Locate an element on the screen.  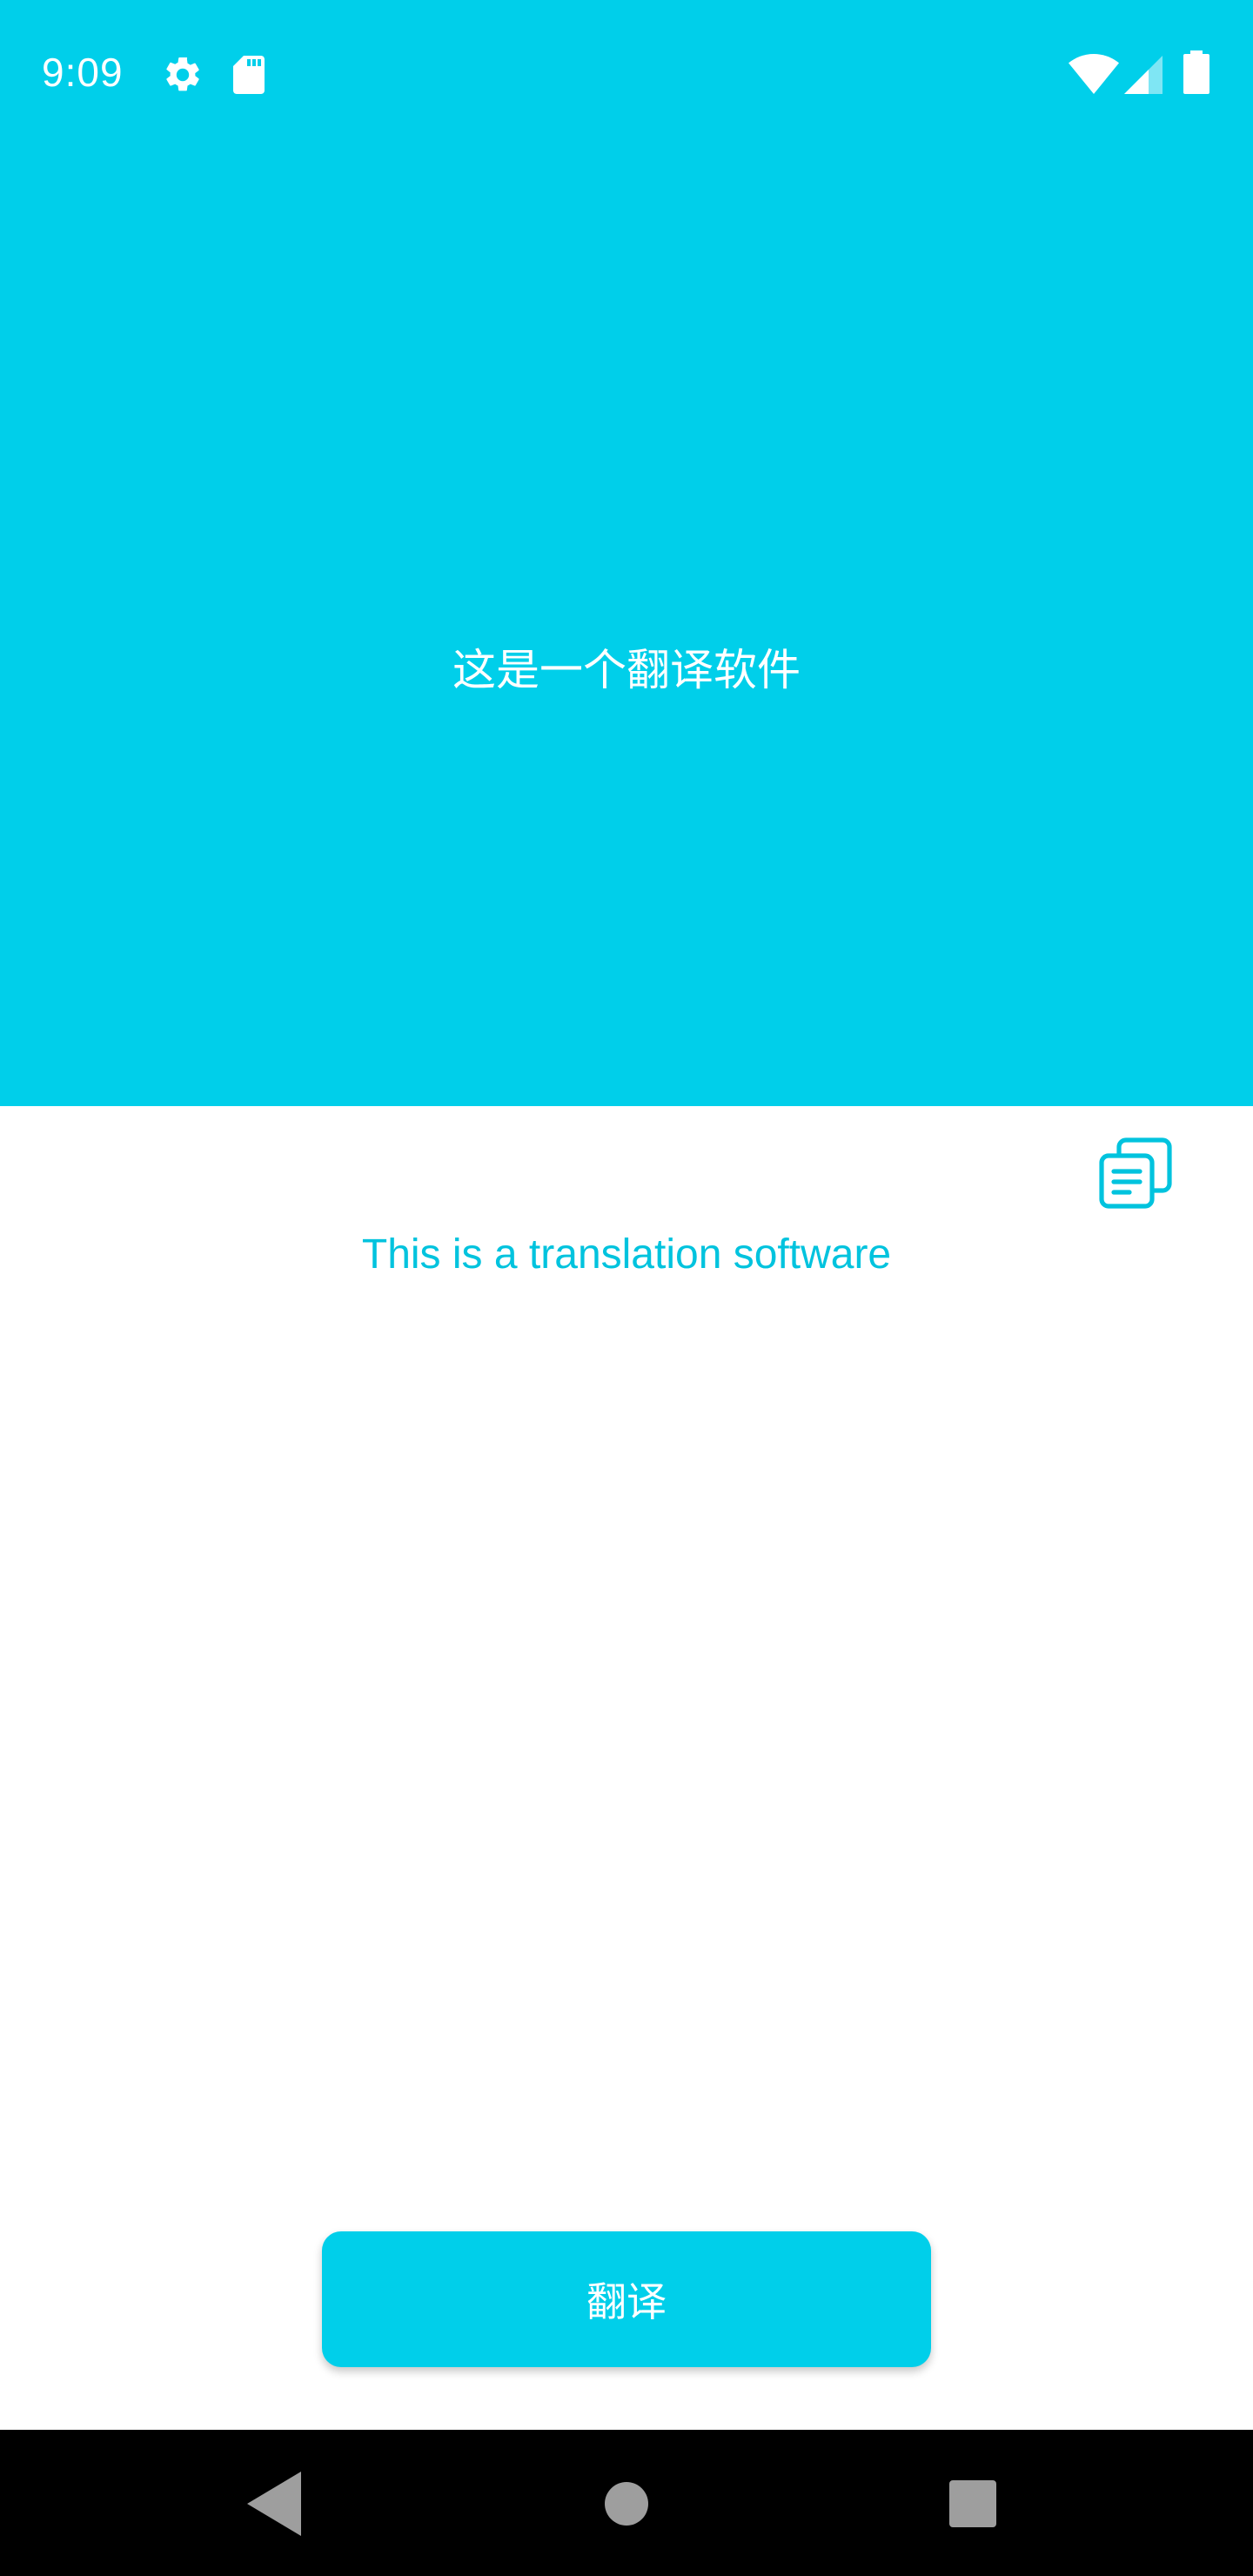
status-bar: 9:09 is located at coordinates (626, 74).